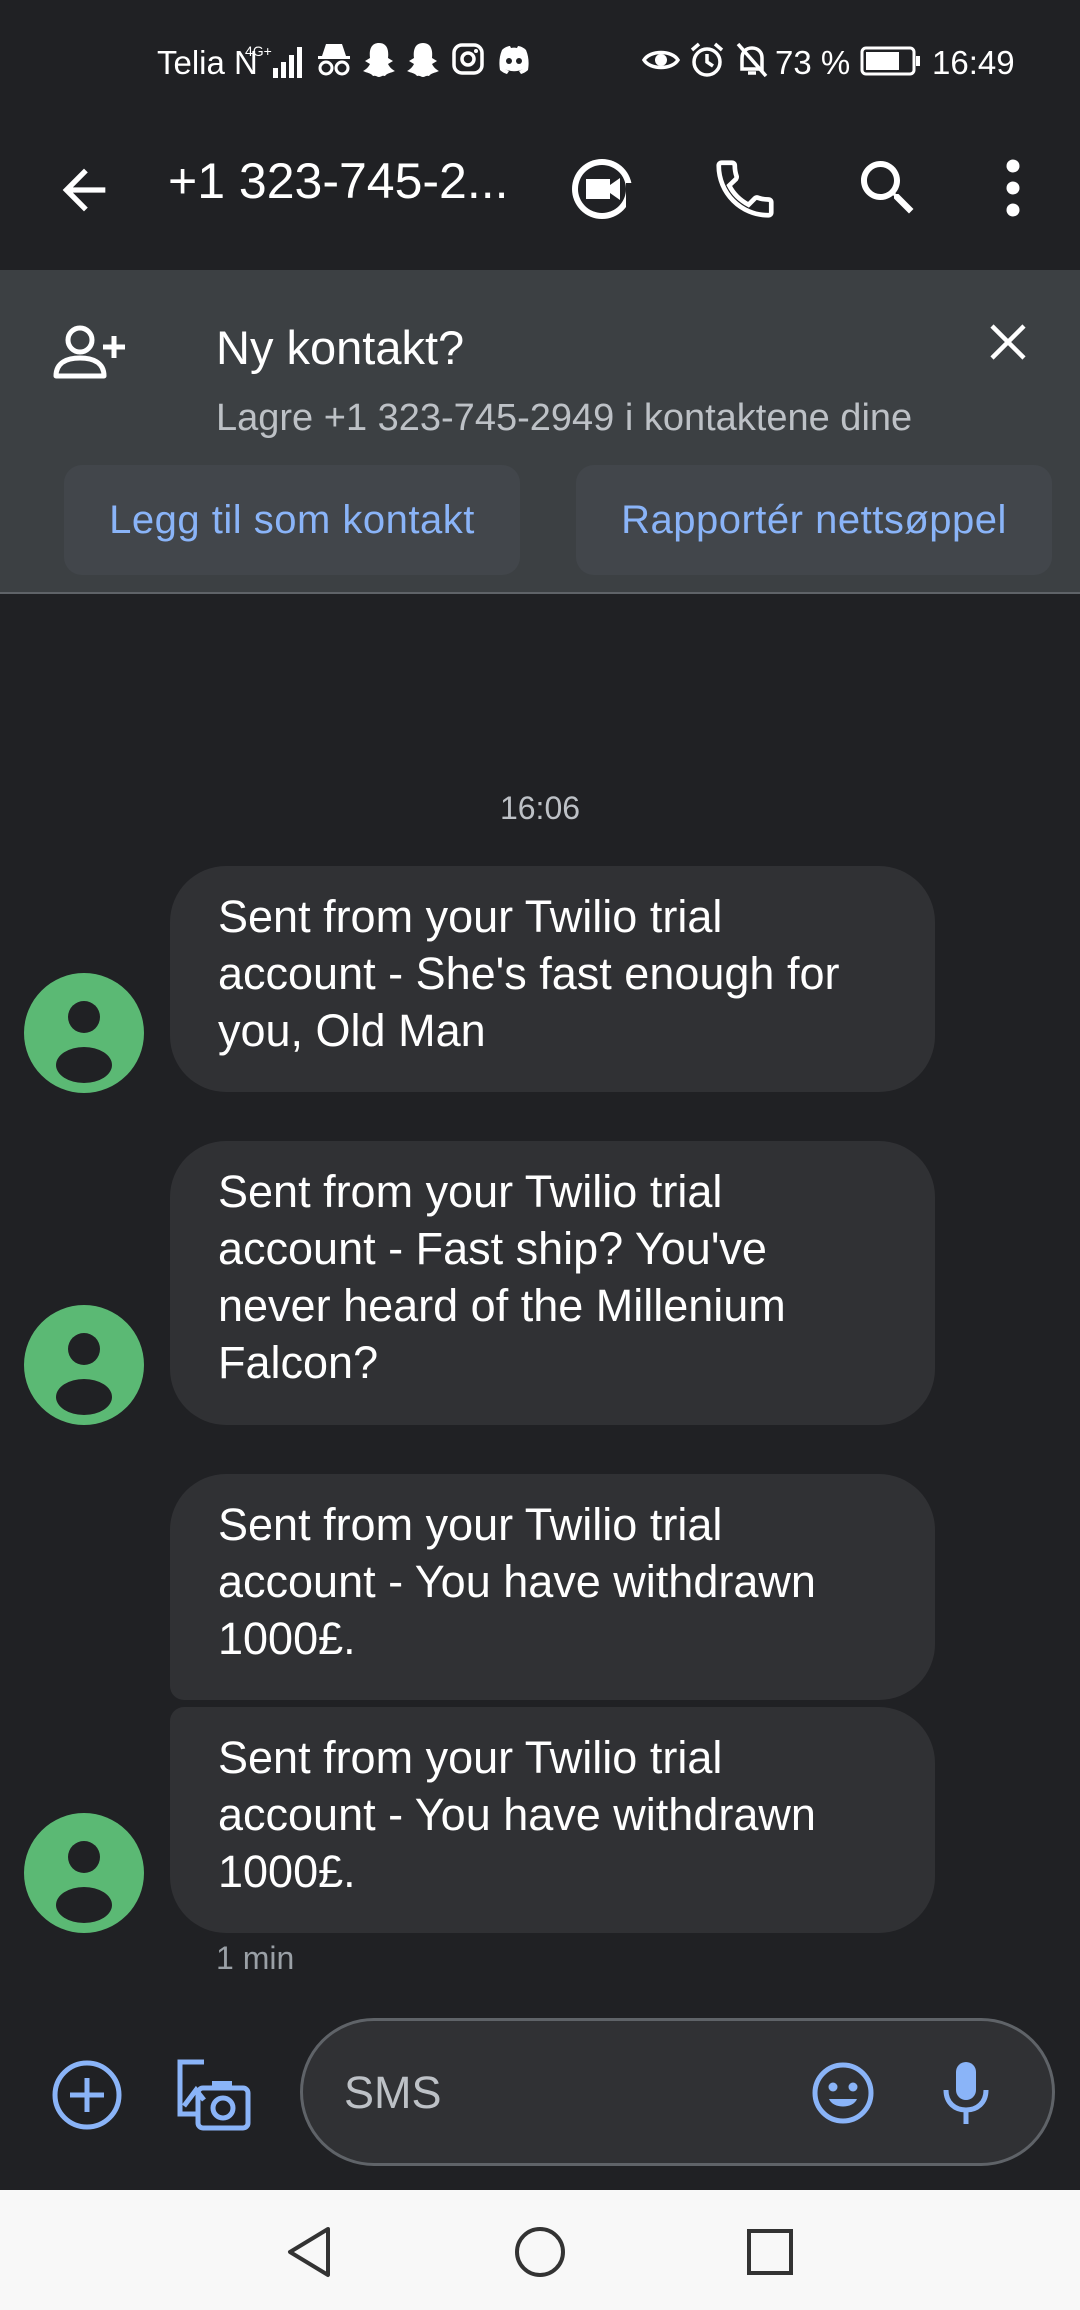  What do you see at coordinates (258, 51) in the screenshot?
I see `network-type-label: 4G+` at bounding box center [258, 51].